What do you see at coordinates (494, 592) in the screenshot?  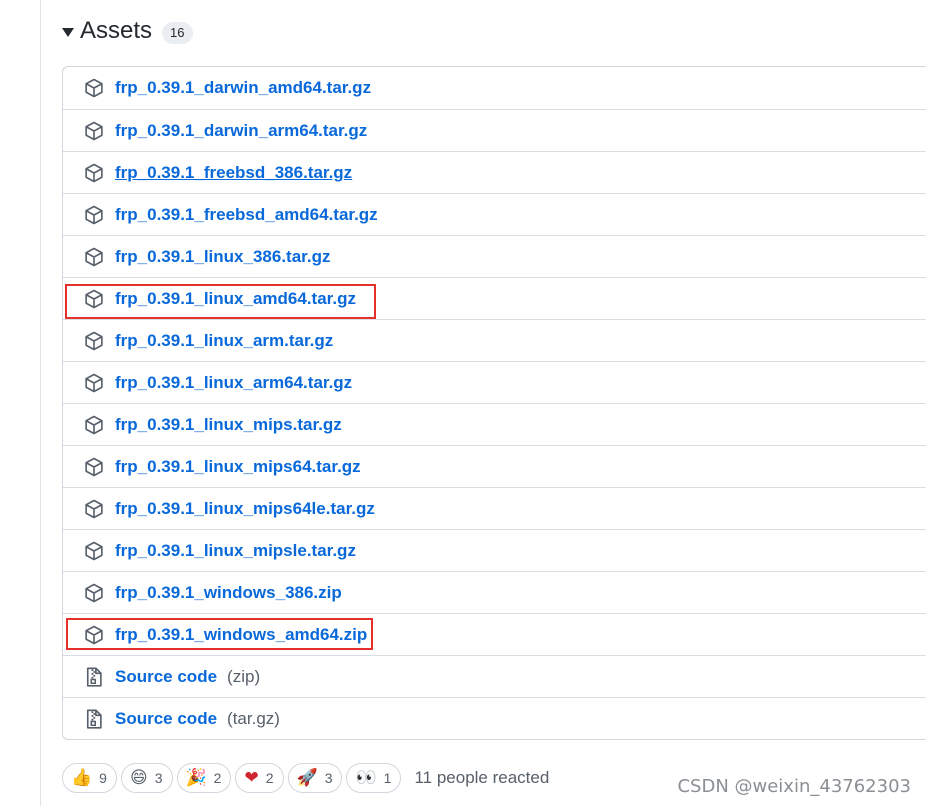 I see `asset-row: frp_0.39.1_windows_386.zip` at bounding box center [494, 592].